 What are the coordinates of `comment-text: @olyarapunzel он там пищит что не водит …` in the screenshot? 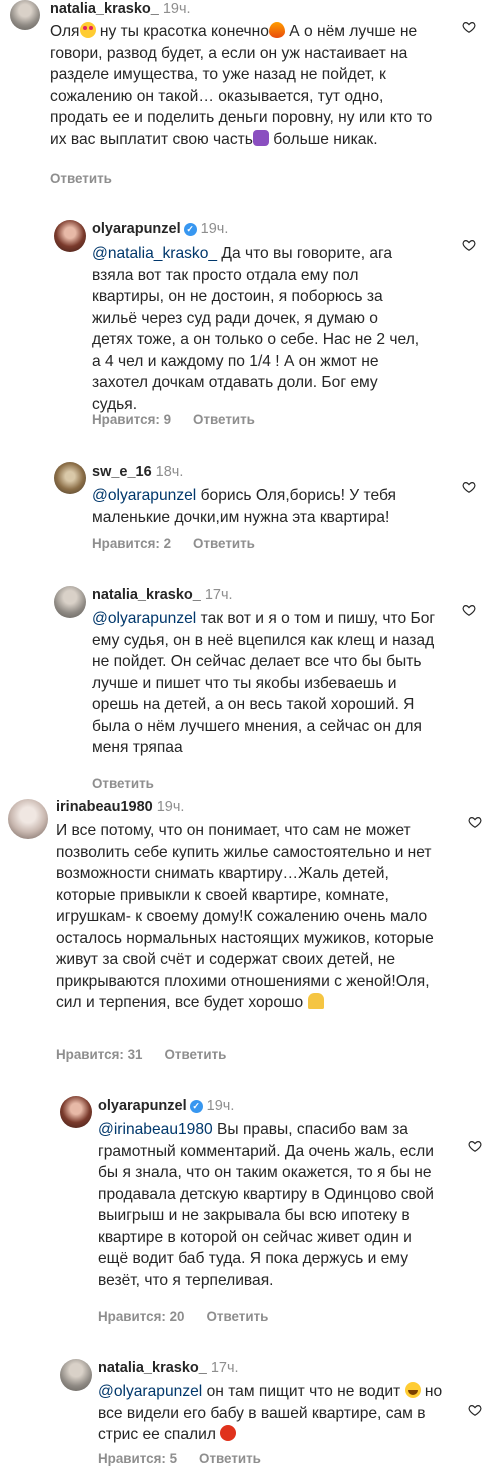 It's located at (274, 1413).